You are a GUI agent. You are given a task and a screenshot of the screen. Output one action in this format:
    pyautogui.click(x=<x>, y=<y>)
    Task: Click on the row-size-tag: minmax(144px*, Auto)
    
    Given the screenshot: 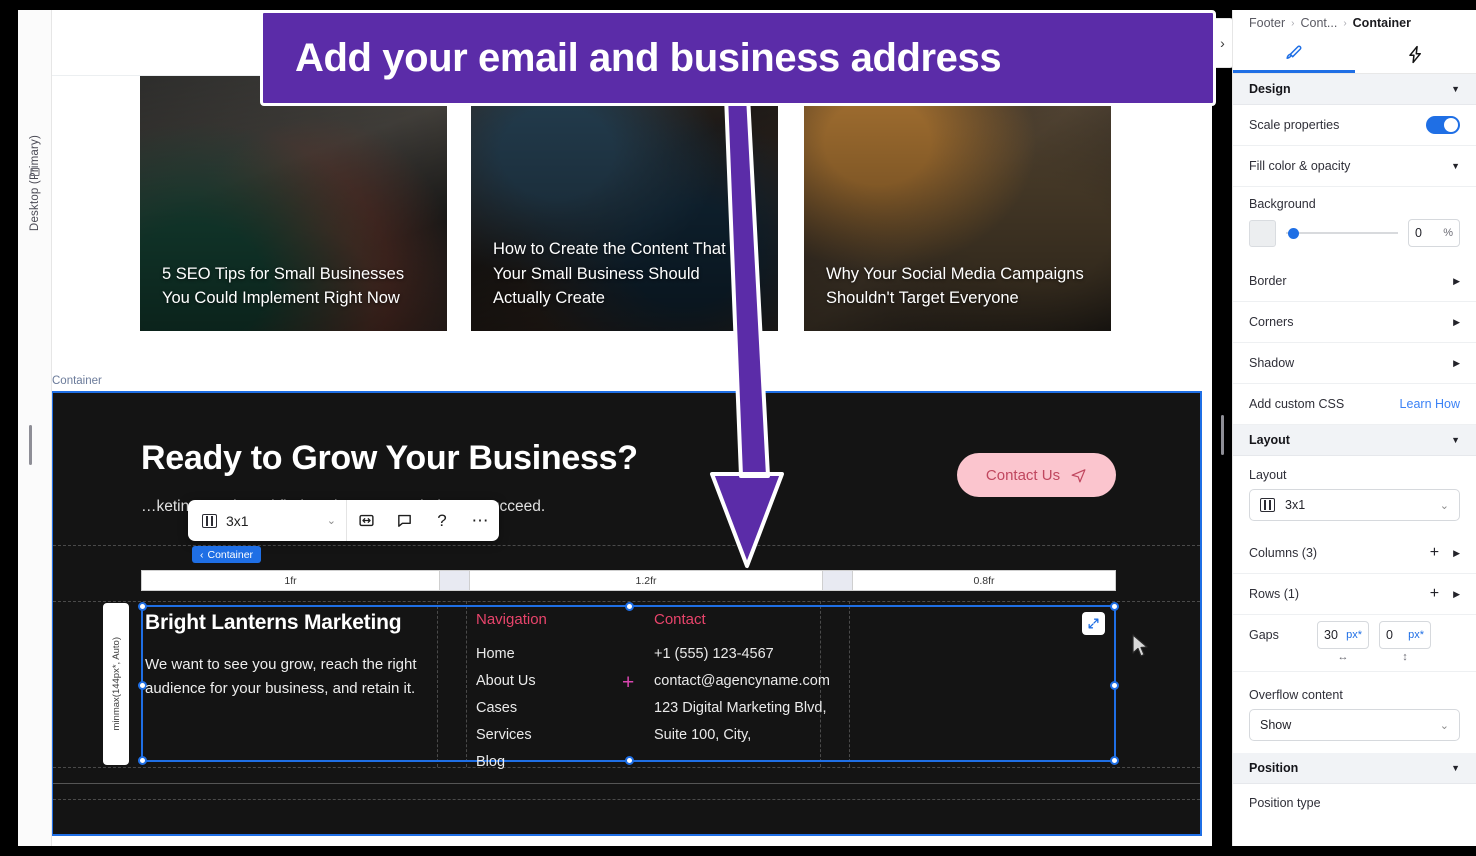 What is the action you would take?
    pyautogui.click(x=116, y=684)
    